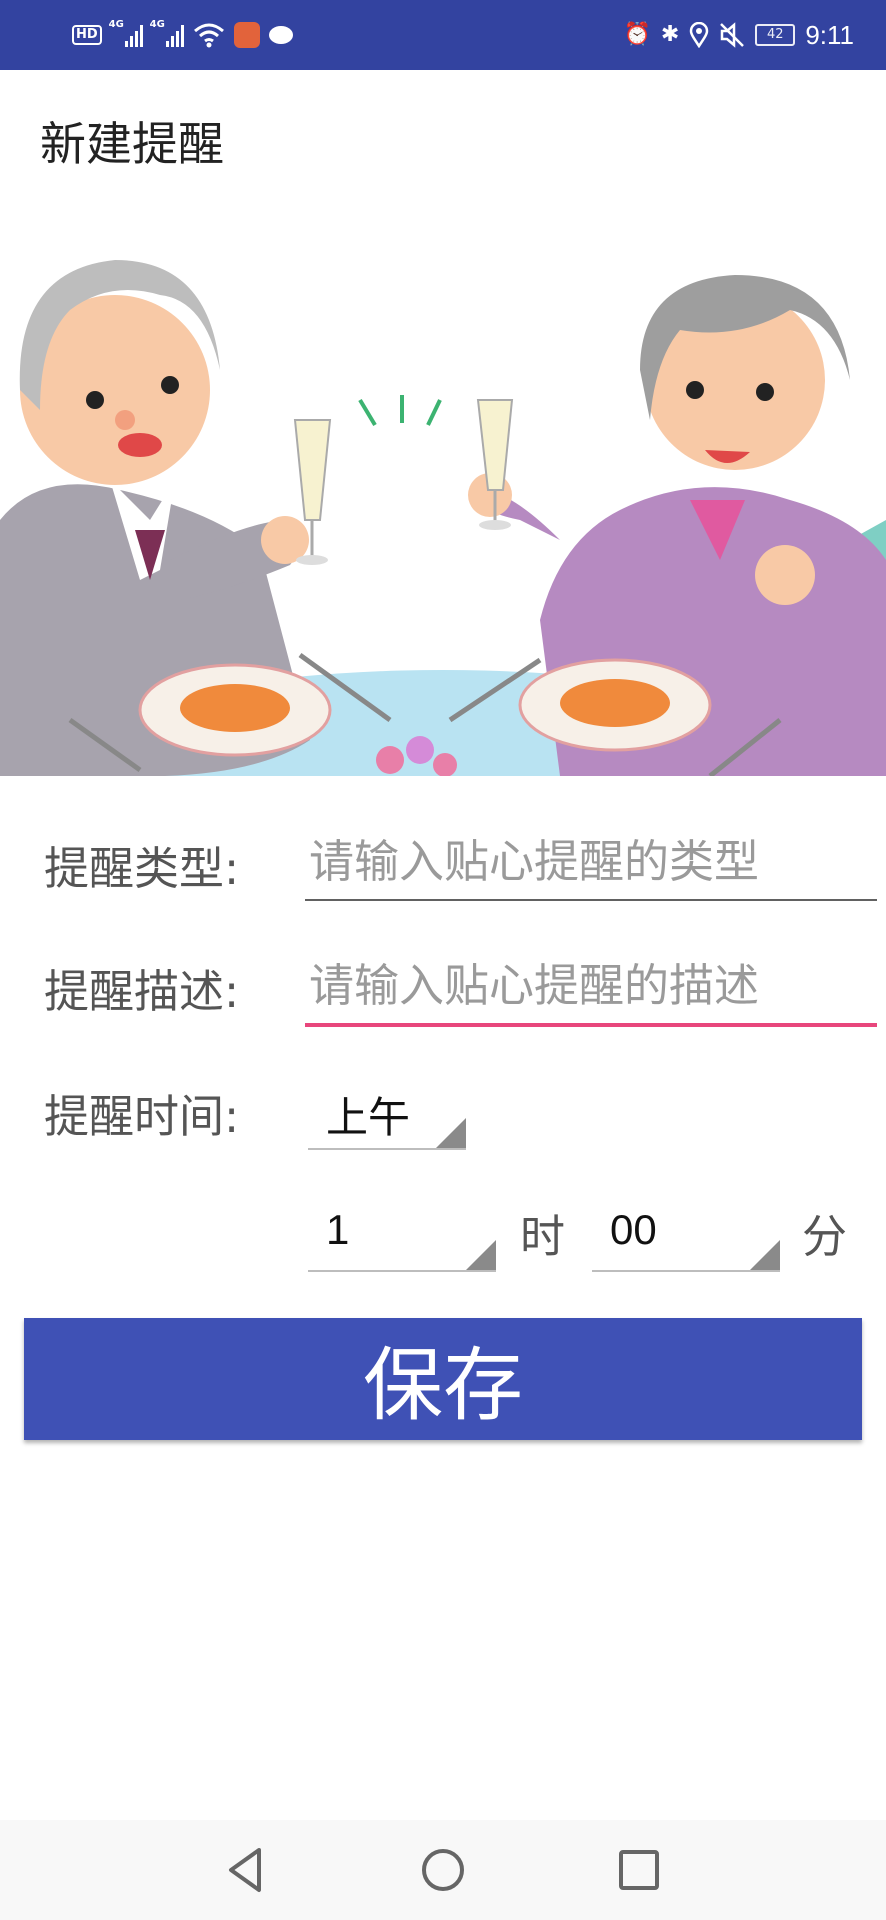 The image size is (886, 1920). I want to click on type-input, so click(594, 861).